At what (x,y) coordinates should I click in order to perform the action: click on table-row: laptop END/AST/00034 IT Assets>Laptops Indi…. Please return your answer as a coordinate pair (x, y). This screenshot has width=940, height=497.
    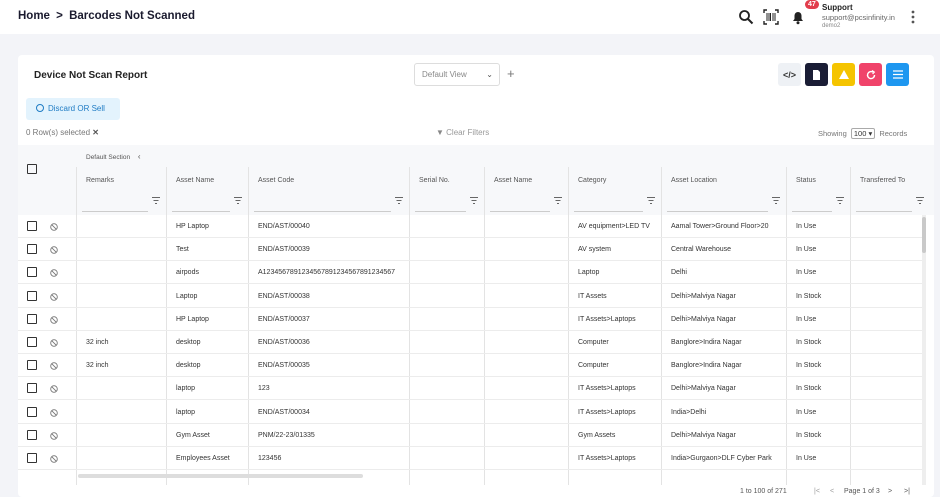
    Looking at the image, I should click on (470, 412).